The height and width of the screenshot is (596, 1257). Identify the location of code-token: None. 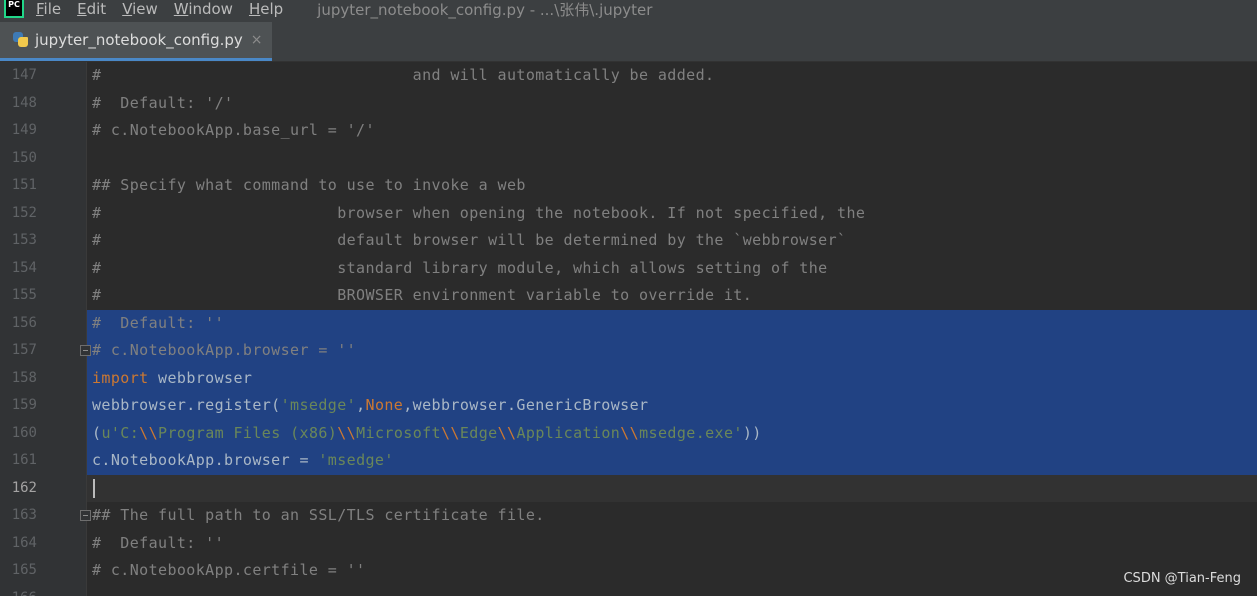
(384, 405).